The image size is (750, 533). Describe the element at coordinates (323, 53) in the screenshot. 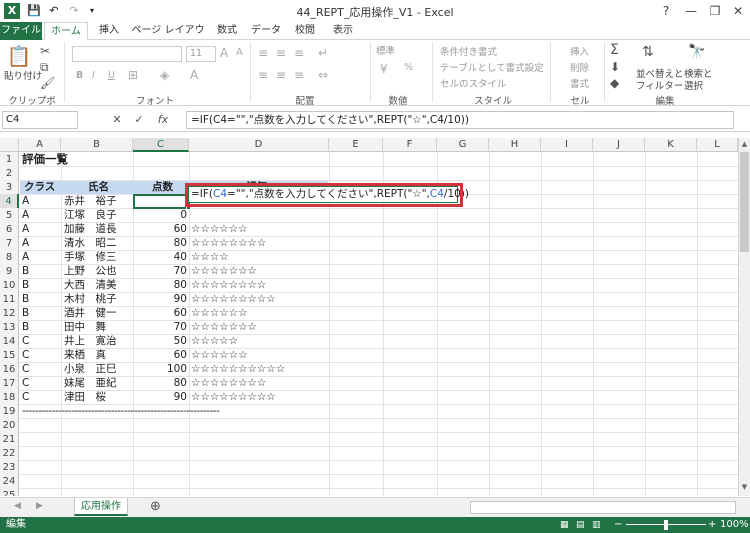

I see `wrap-text-icon: ↵` at that location.